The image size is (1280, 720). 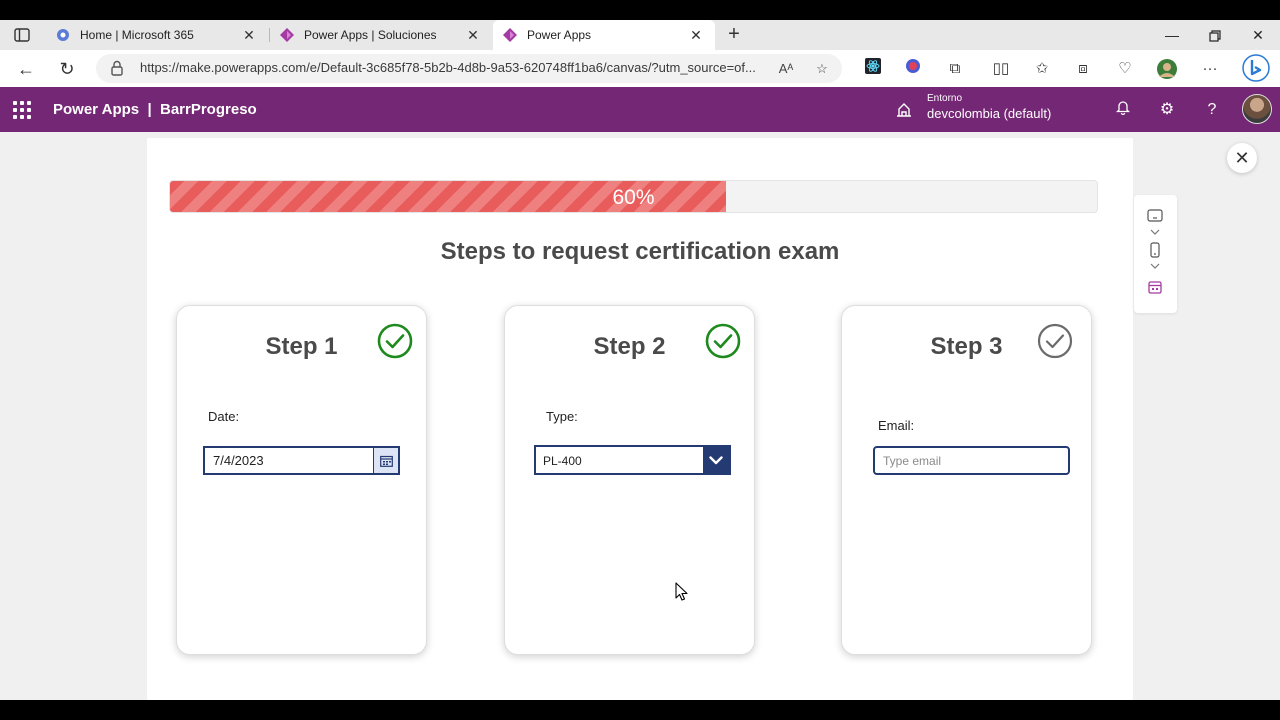 I want to click on letterbox-top, so click(x=640, y=10).